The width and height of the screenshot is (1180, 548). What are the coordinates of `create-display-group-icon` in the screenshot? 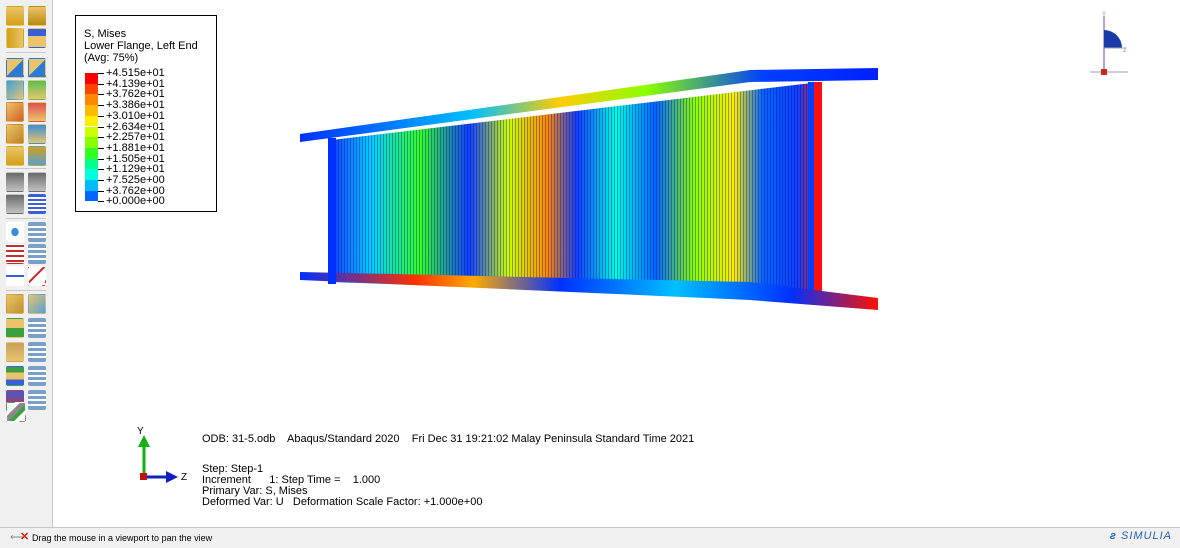 It's located at (15, 304).